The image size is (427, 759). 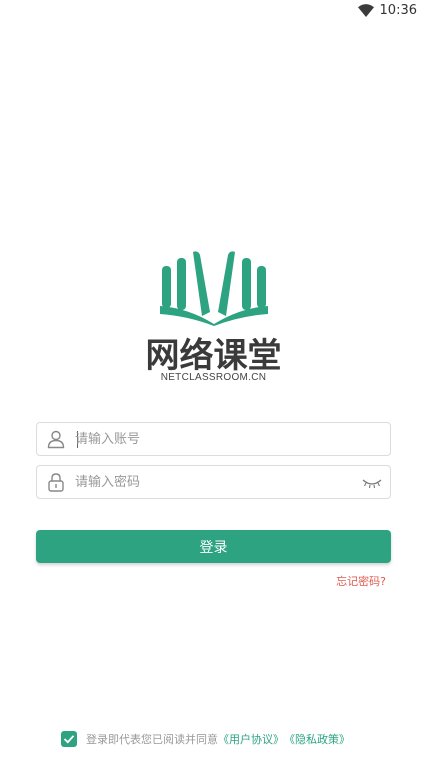 What do you see at coordinates (56, 482) in the screenshot?
I see `lock-icon` at bounding box center [56, 482].